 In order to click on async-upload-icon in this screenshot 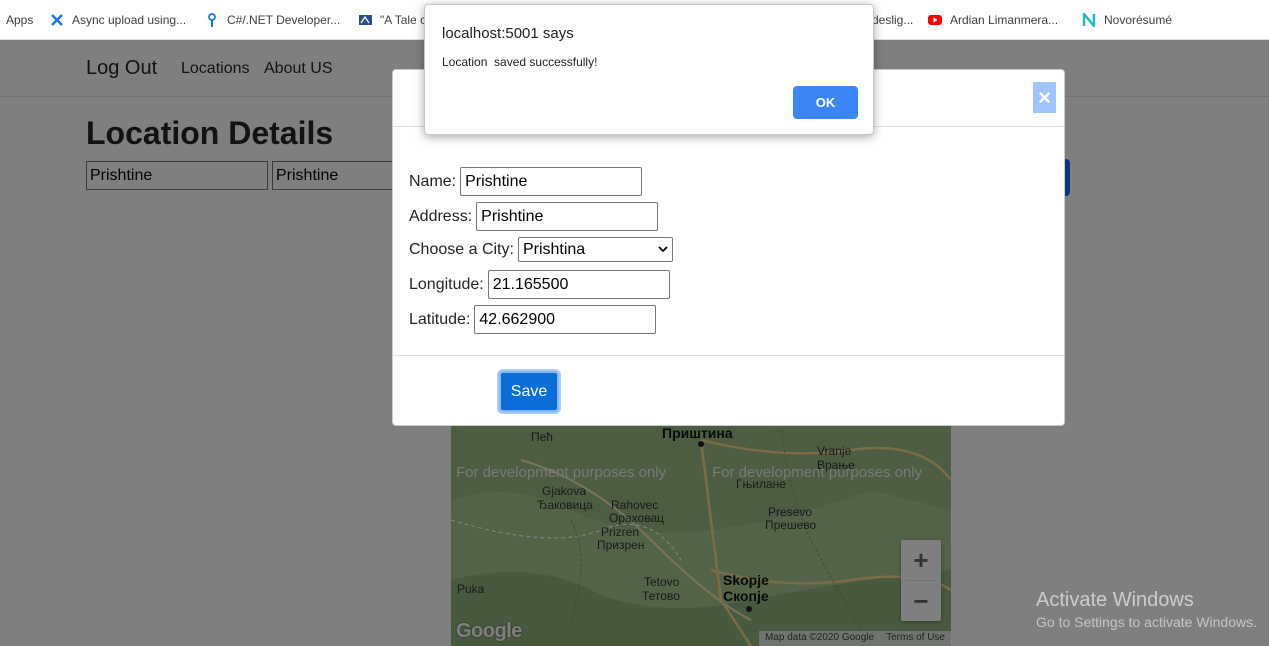, I will do `click(57, 20)`.